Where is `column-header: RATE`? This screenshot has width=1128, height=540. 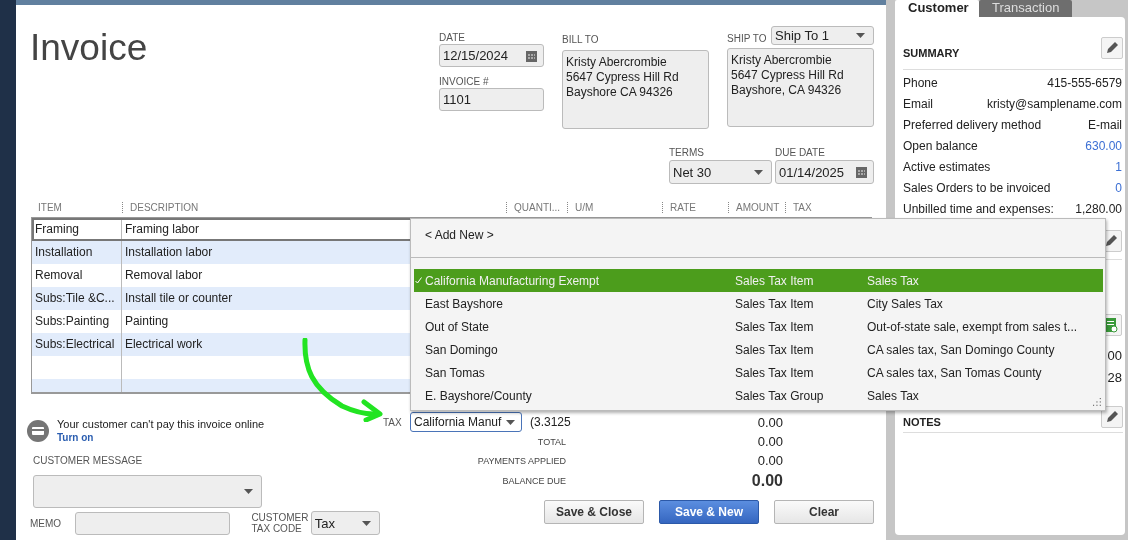
column-header: RATE is located at coordinates (695, 207).